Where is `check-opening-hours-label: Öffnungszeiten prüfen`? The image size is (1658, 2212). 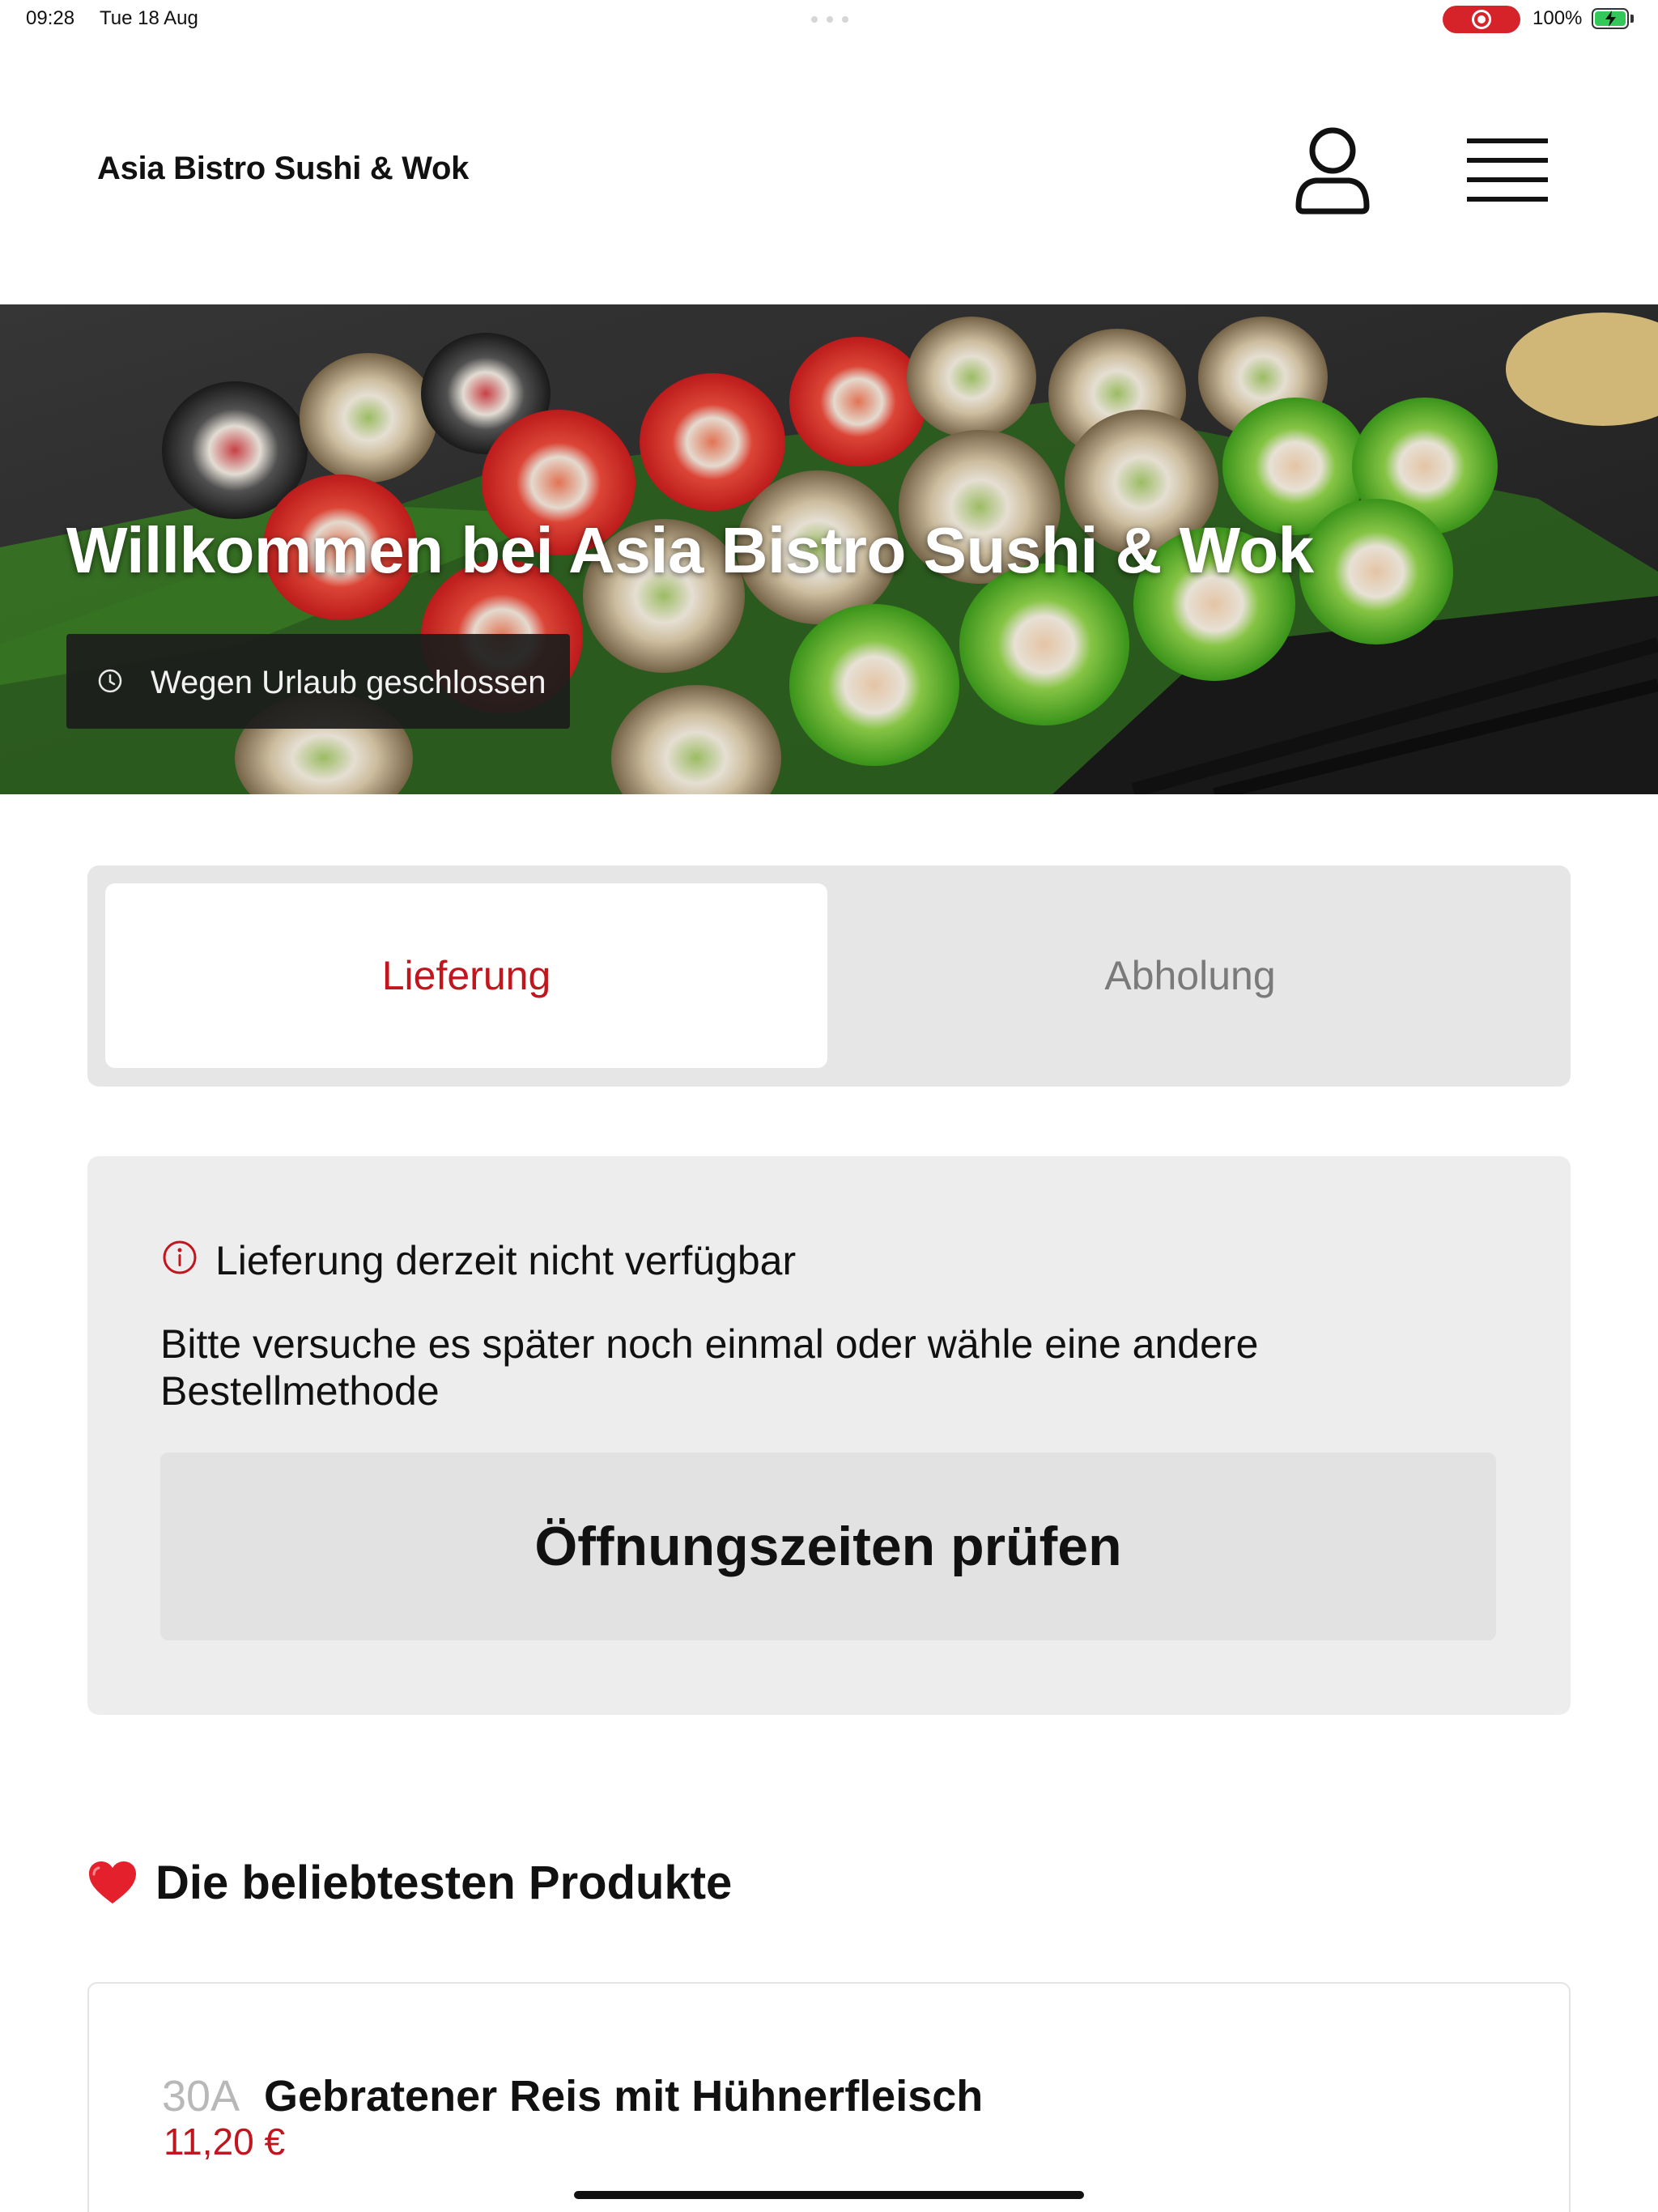
check-opening-hours-label: Öffnungszeiten prüfen is located at coordinates (828, 1547).